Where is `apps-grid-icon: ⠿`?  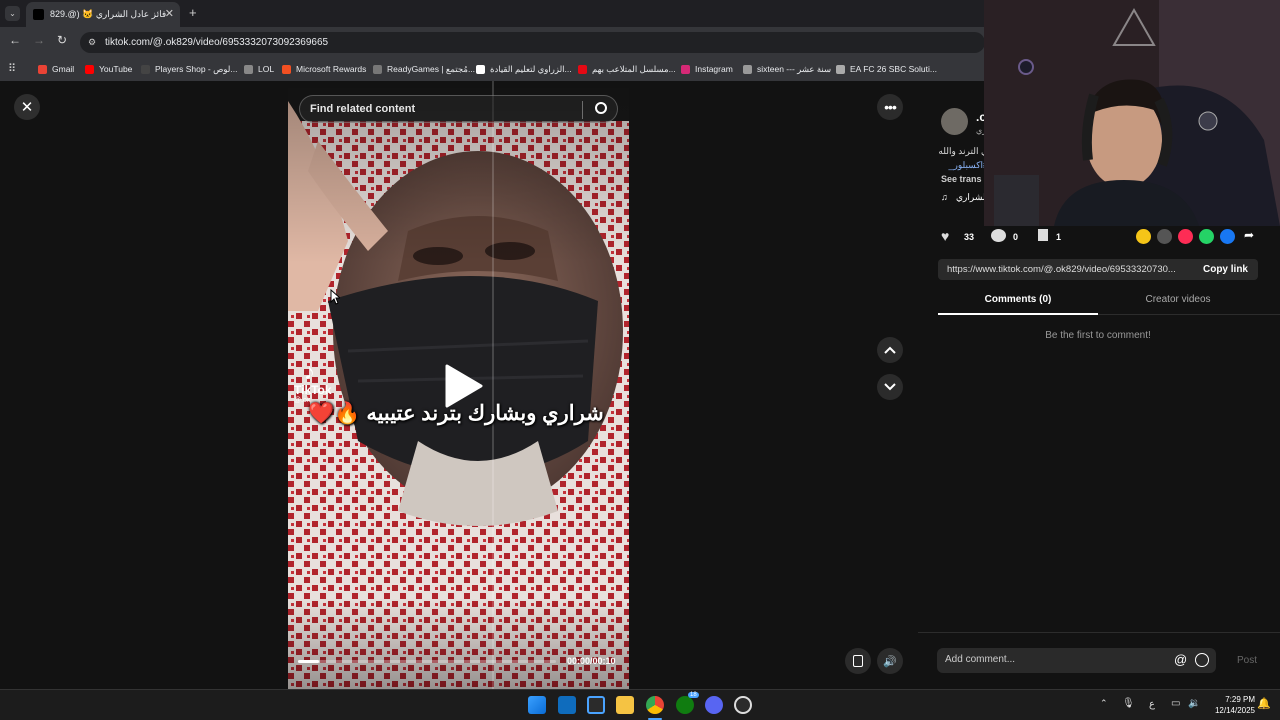
apps-grid-icon: ⠿ is located at coordinates (12, 68).